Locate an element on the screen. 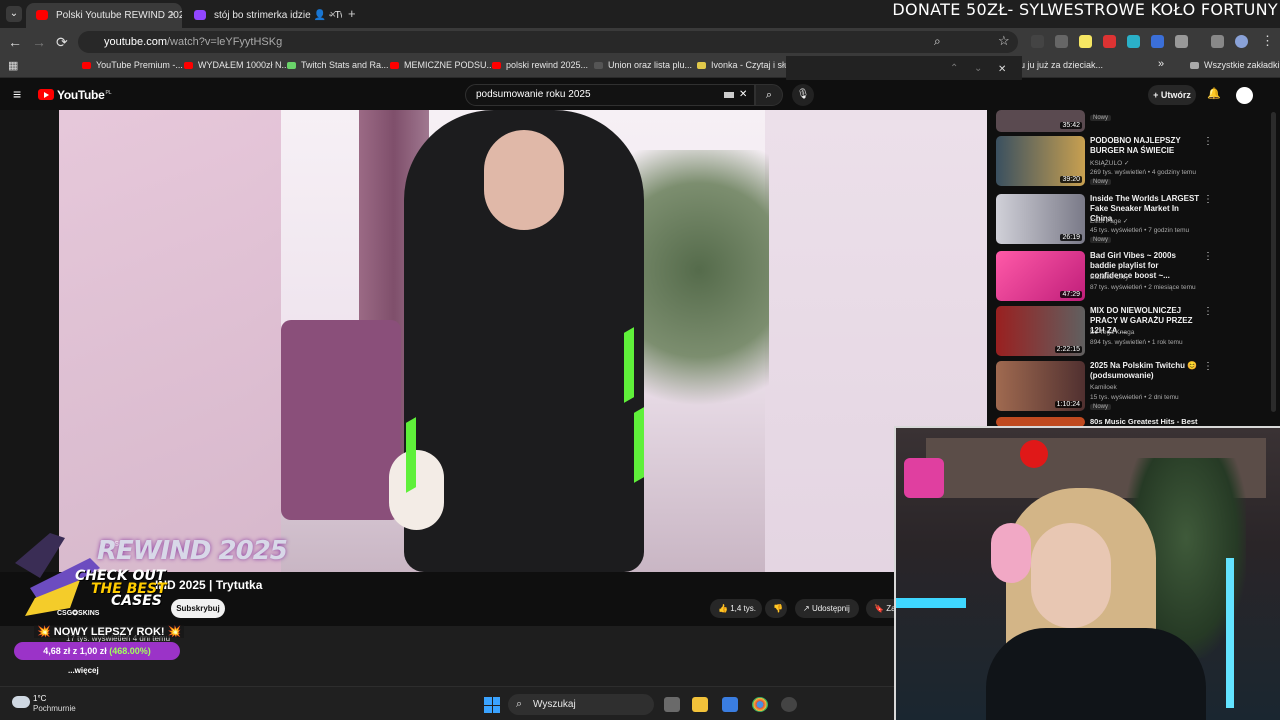 This screenshot has width=1280, height=720. app-icon is located at coordinates (789, 704).